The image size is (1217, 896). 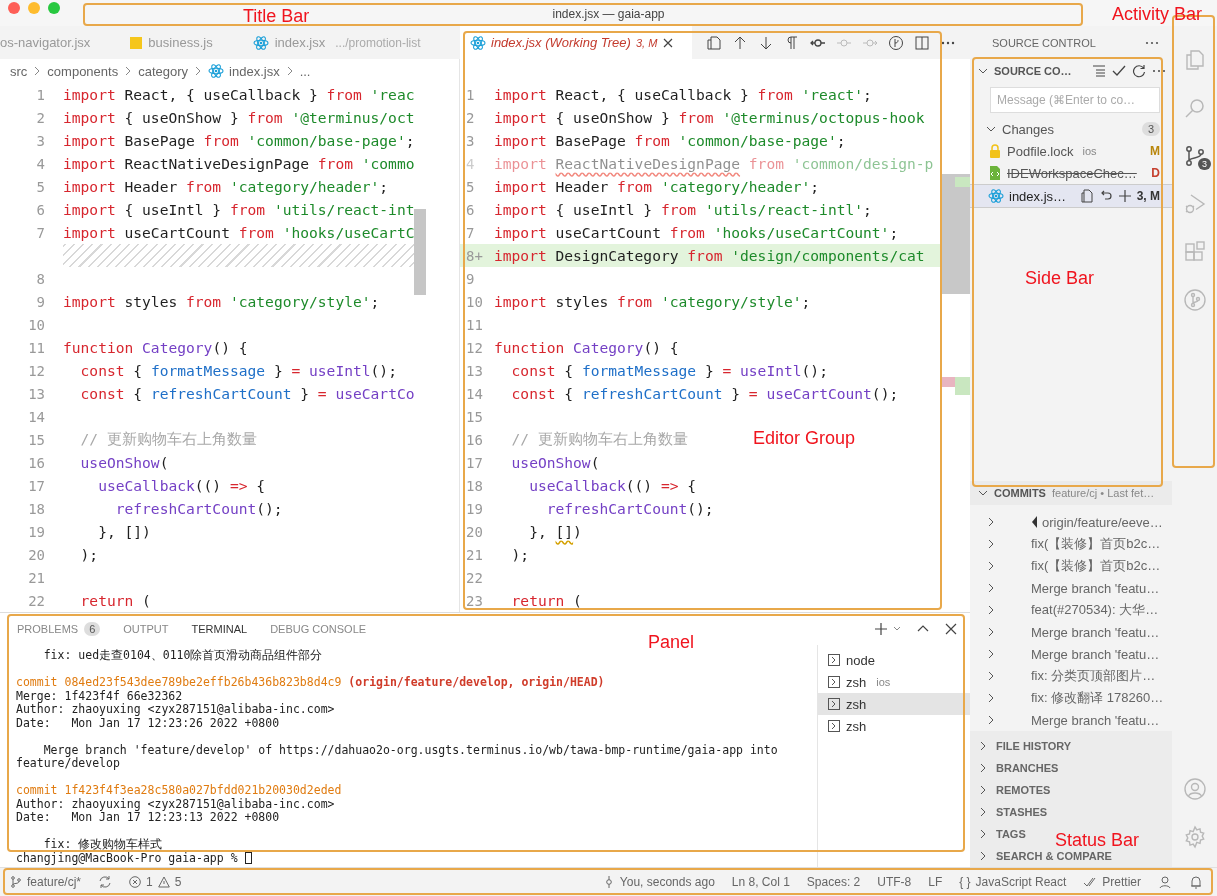 I want to click on collapsed-section: REMOTES, so click(x=1010, y=790).